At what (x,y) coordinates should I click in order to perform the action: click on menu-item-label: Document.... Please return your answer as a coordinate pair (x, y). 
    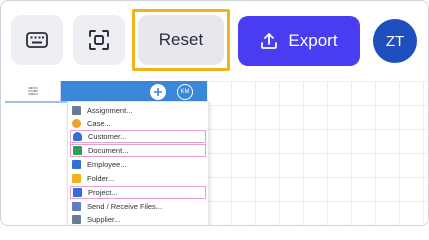
    Looking at the image, I should click on (108, 150).